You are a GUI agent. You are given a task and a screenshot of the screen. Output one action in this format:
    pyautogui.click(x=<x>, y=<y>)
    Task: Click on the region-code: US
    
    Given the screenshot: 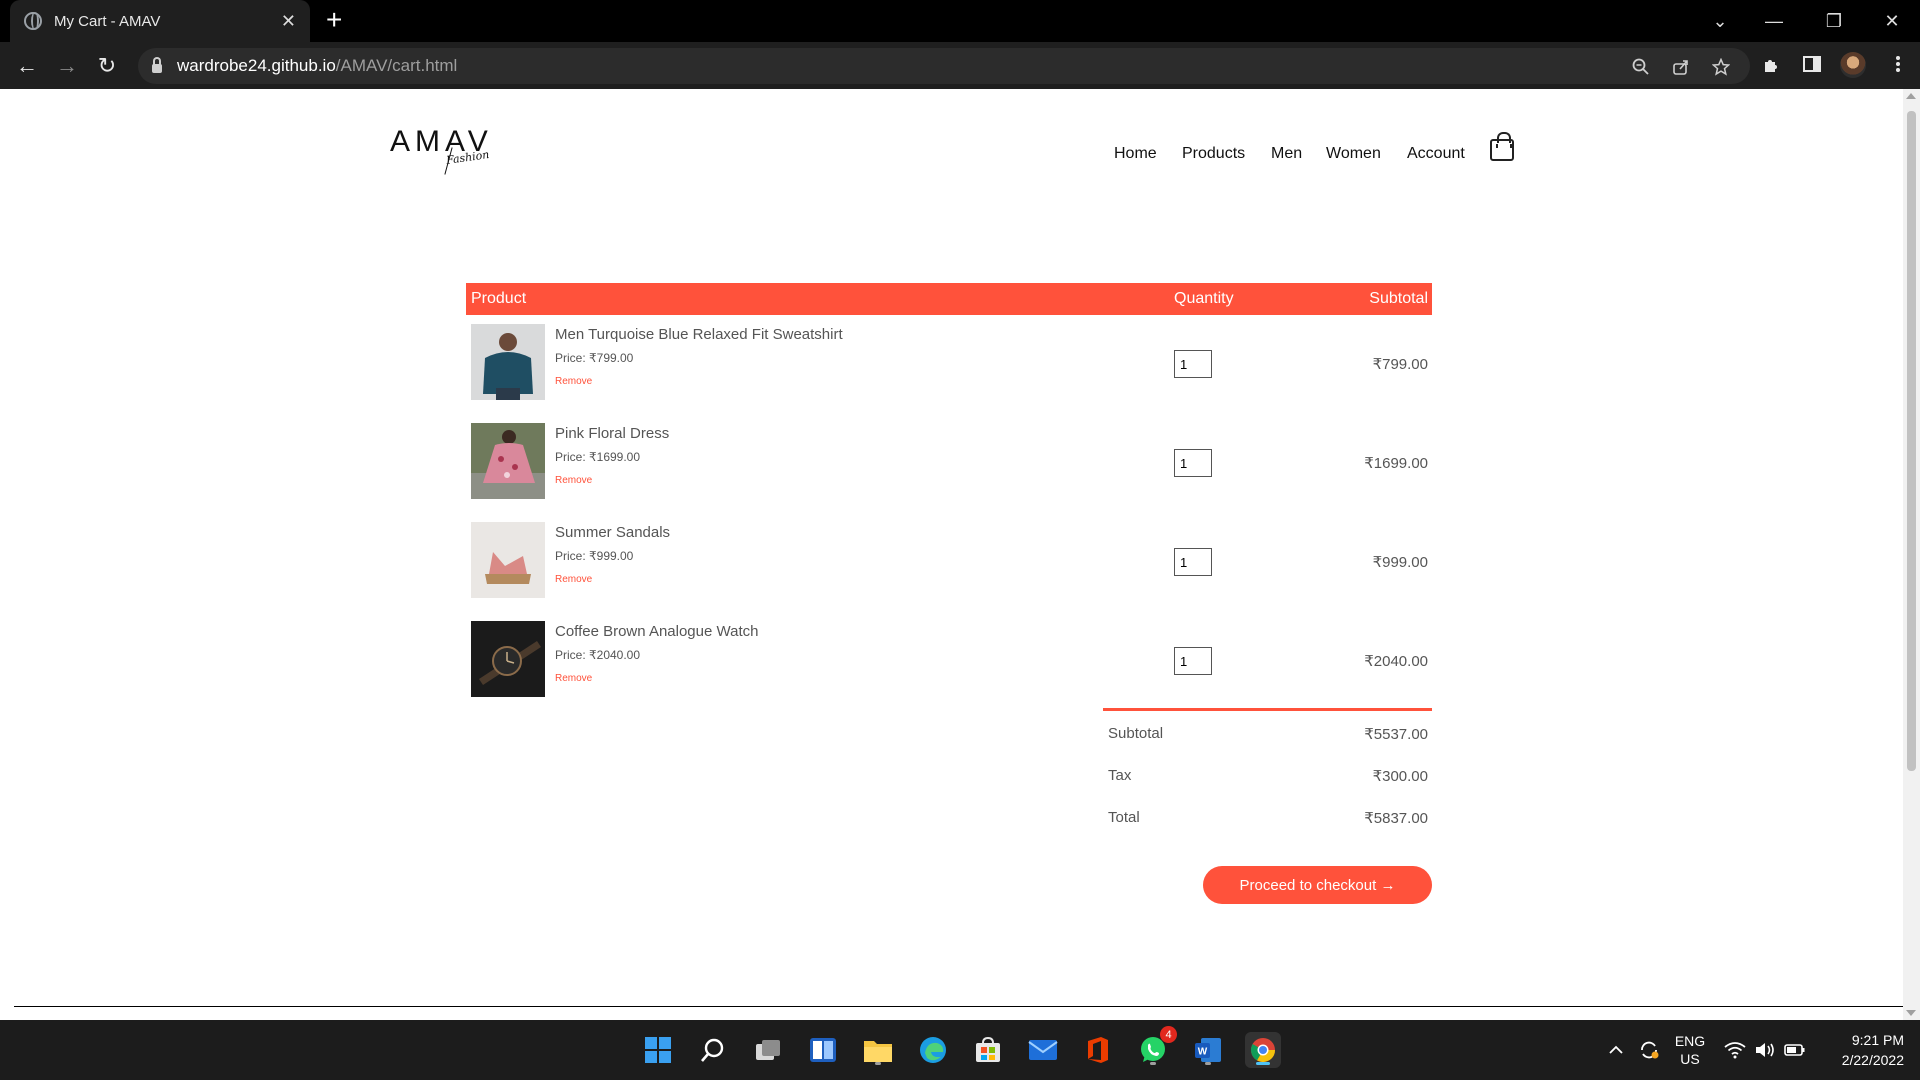 What is the action you would take?
    pyautogui.click(x=1690, y=1059)
    